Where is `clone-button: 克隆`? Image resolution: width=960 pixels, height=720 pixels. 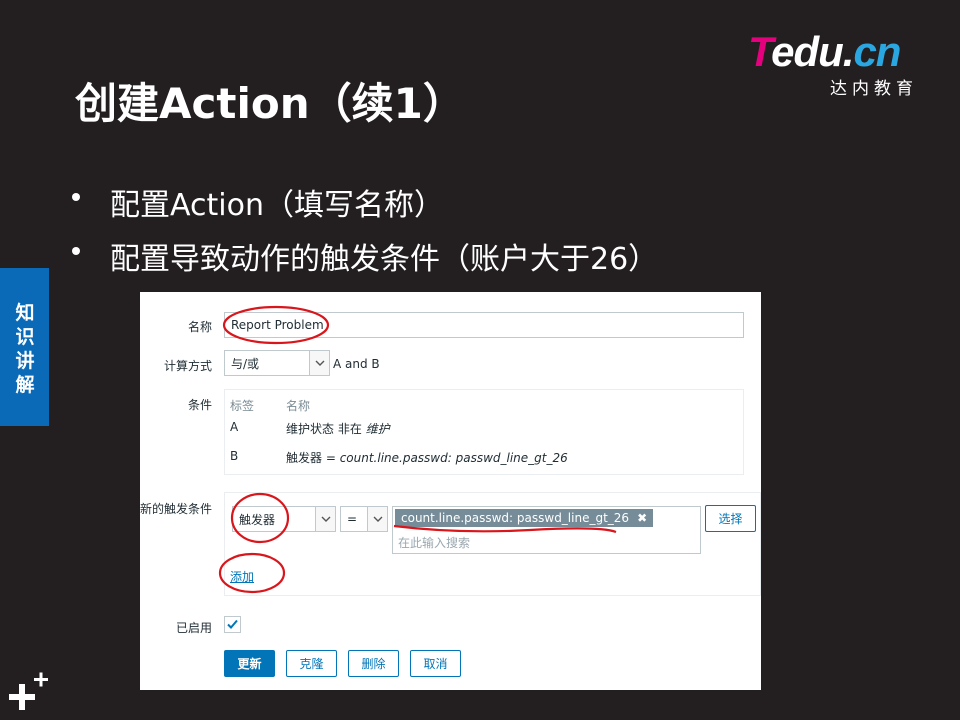
clone-button: 克隆 is located at coordinates (311, 663).